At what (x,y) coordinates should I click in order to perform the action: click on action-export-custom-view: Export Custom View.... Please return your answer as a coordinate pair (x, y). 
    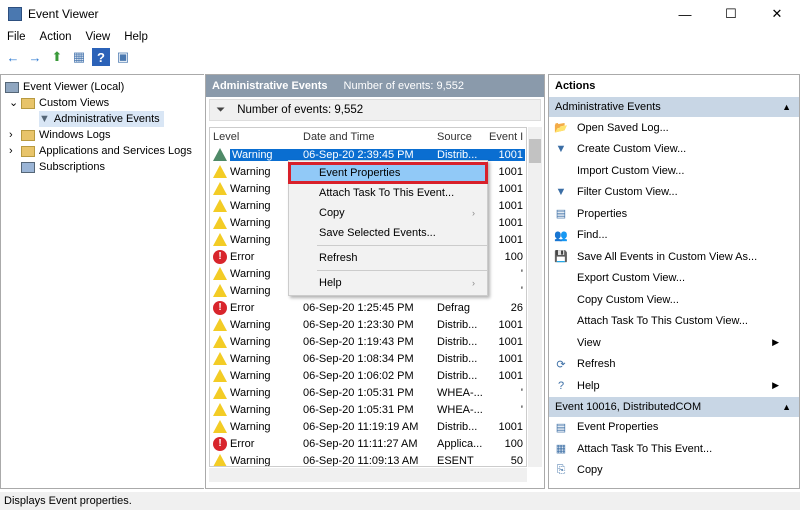
    Looking at the image, I should click on (674, 279).